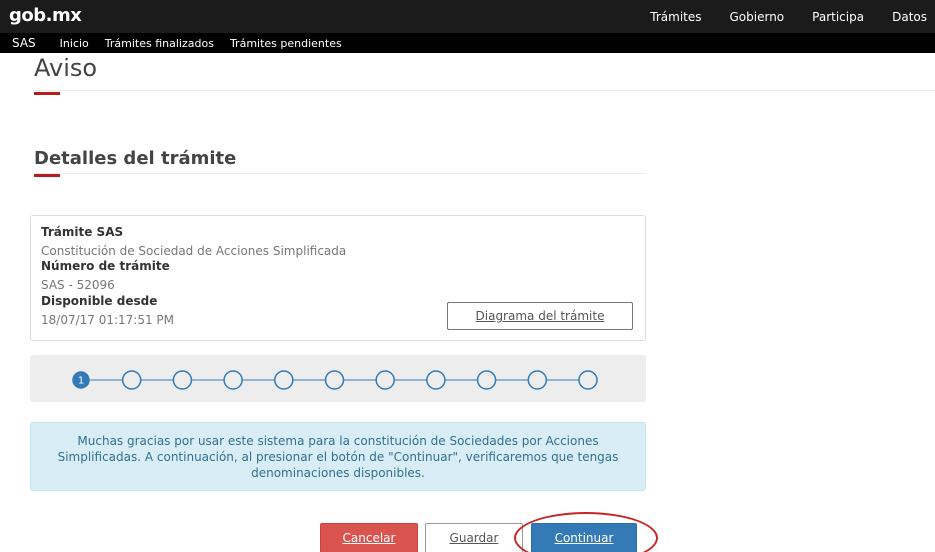 The image size is (935, 552). What do you see at coordinates (74, 43) in the screenshot?
I see `subnav-inicio: Inicio` at bounding box center [74, 43].